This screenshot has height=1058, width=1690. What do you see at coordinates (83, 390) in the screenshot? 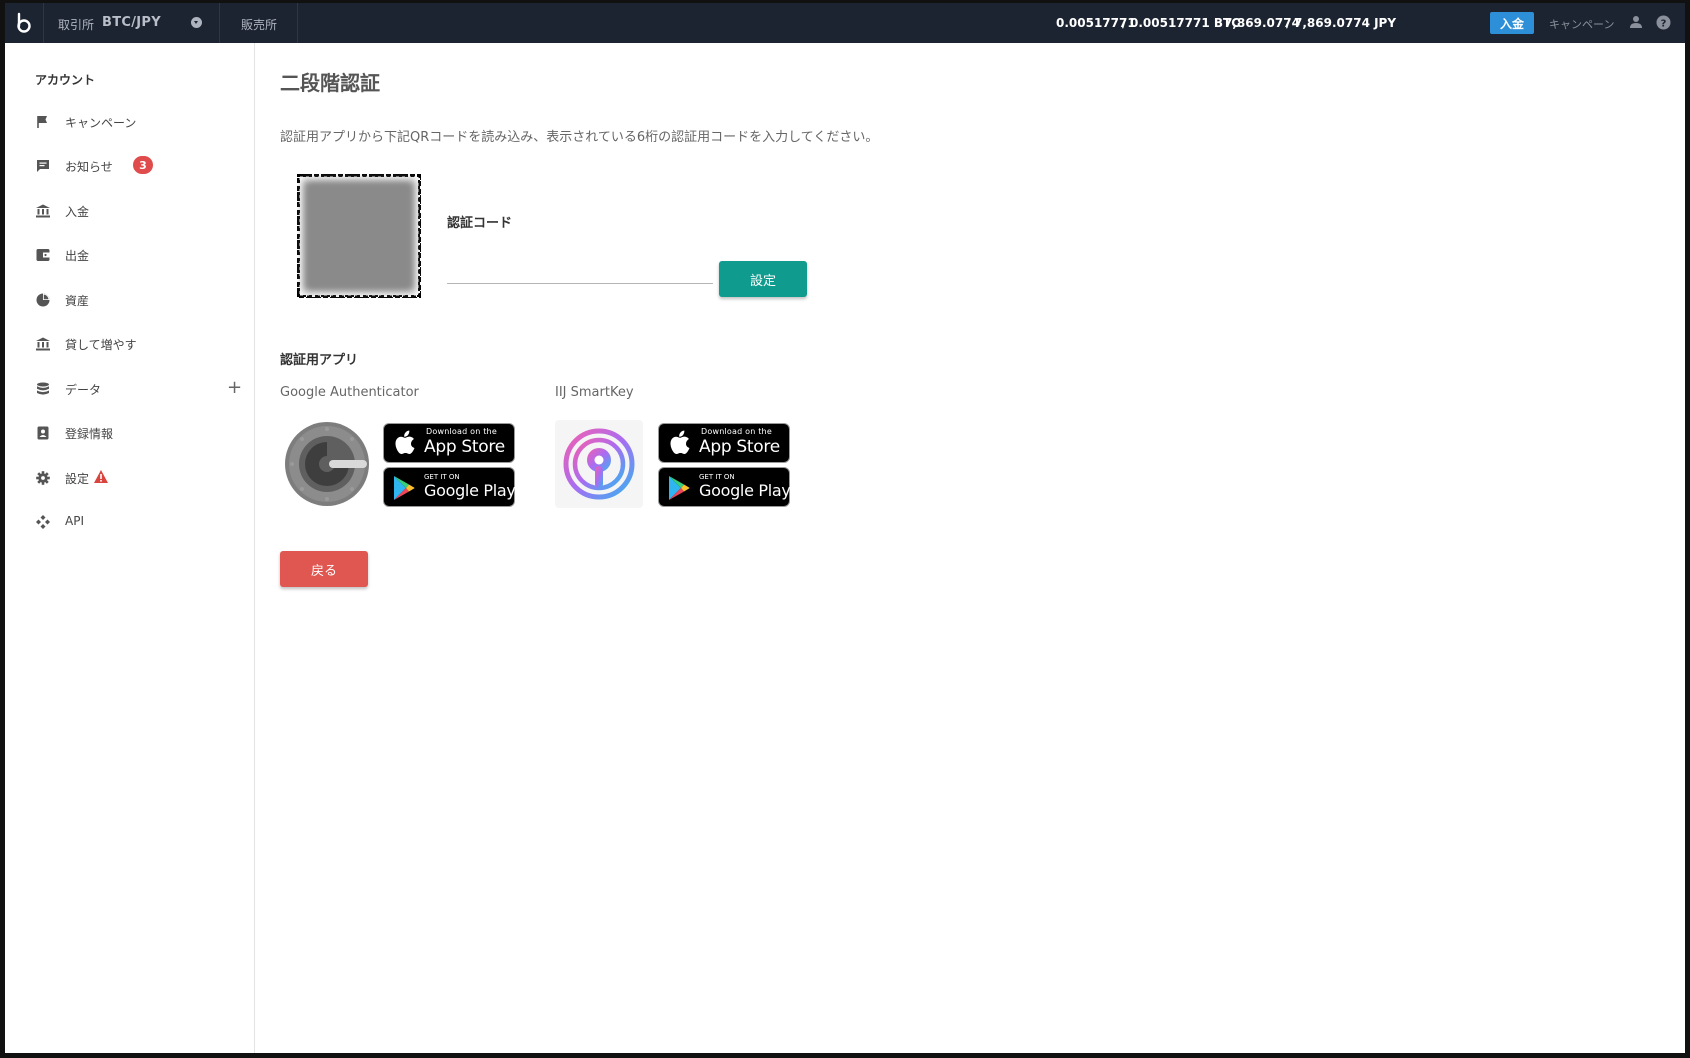
I see `sidebar-item-label: データ` at bounding box center [83, 390].